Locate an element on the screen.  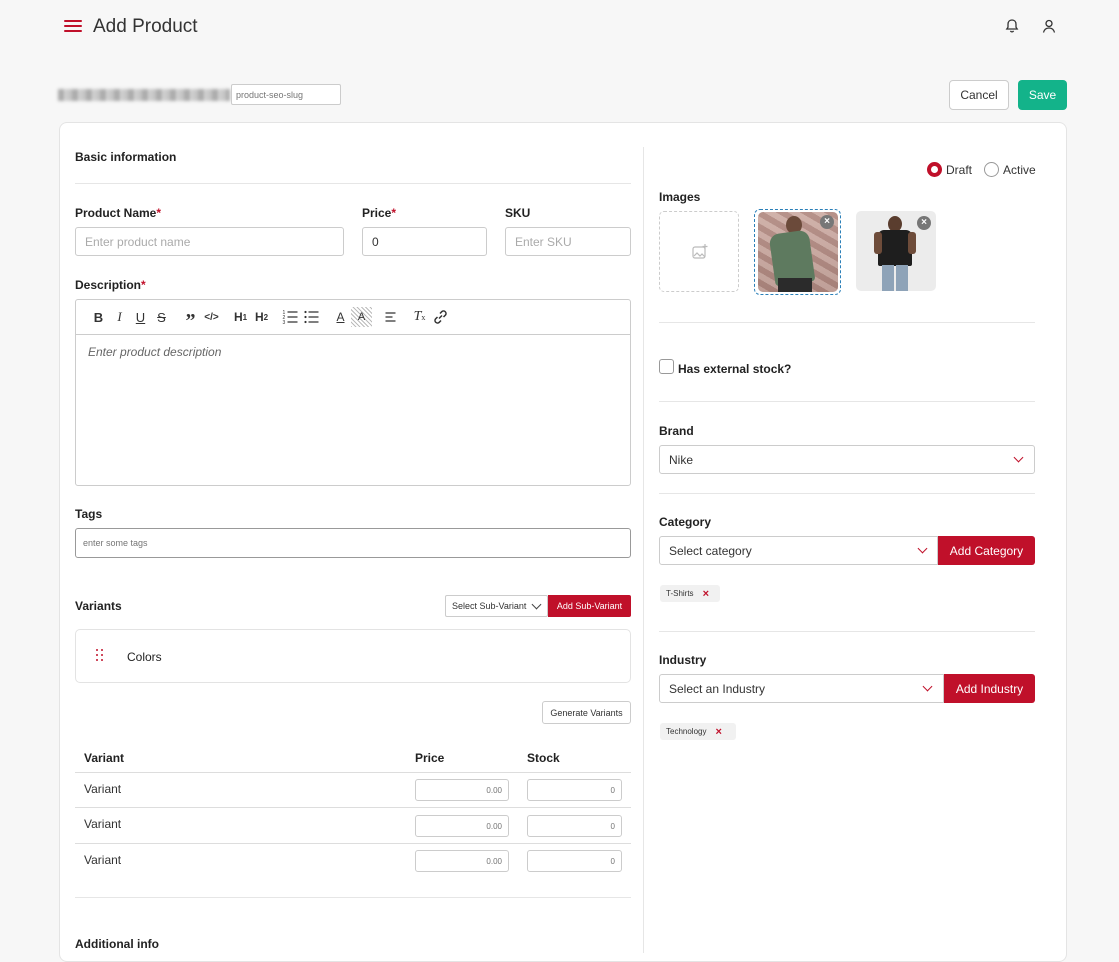
heading1-button: H1 is located at coordinates (240, 317).